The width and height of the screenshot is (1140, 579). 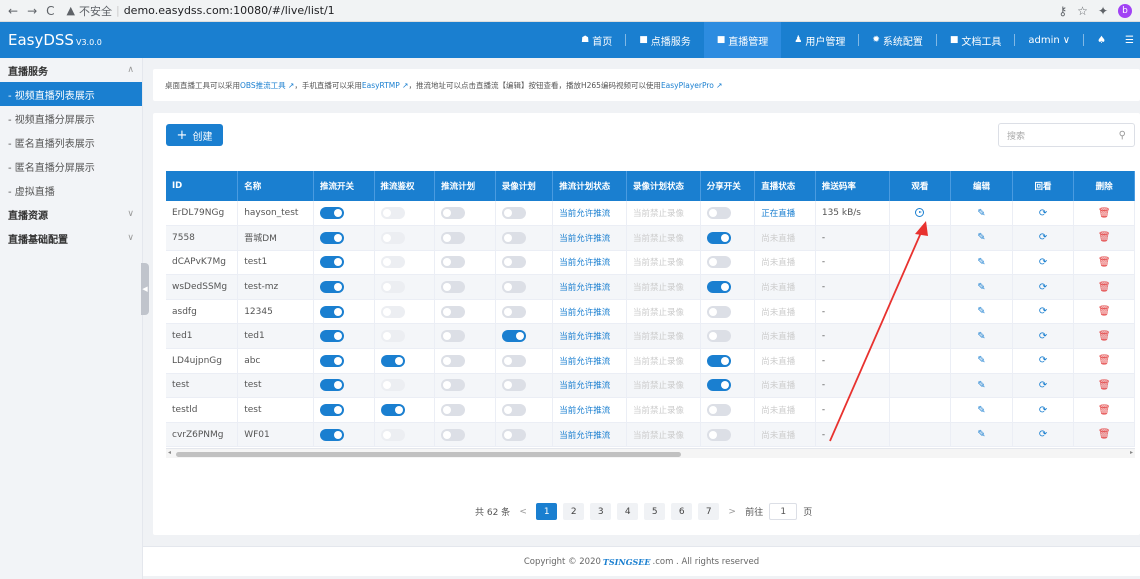 I want to click on prev-page-icon: <, so click(x=523, y=512).